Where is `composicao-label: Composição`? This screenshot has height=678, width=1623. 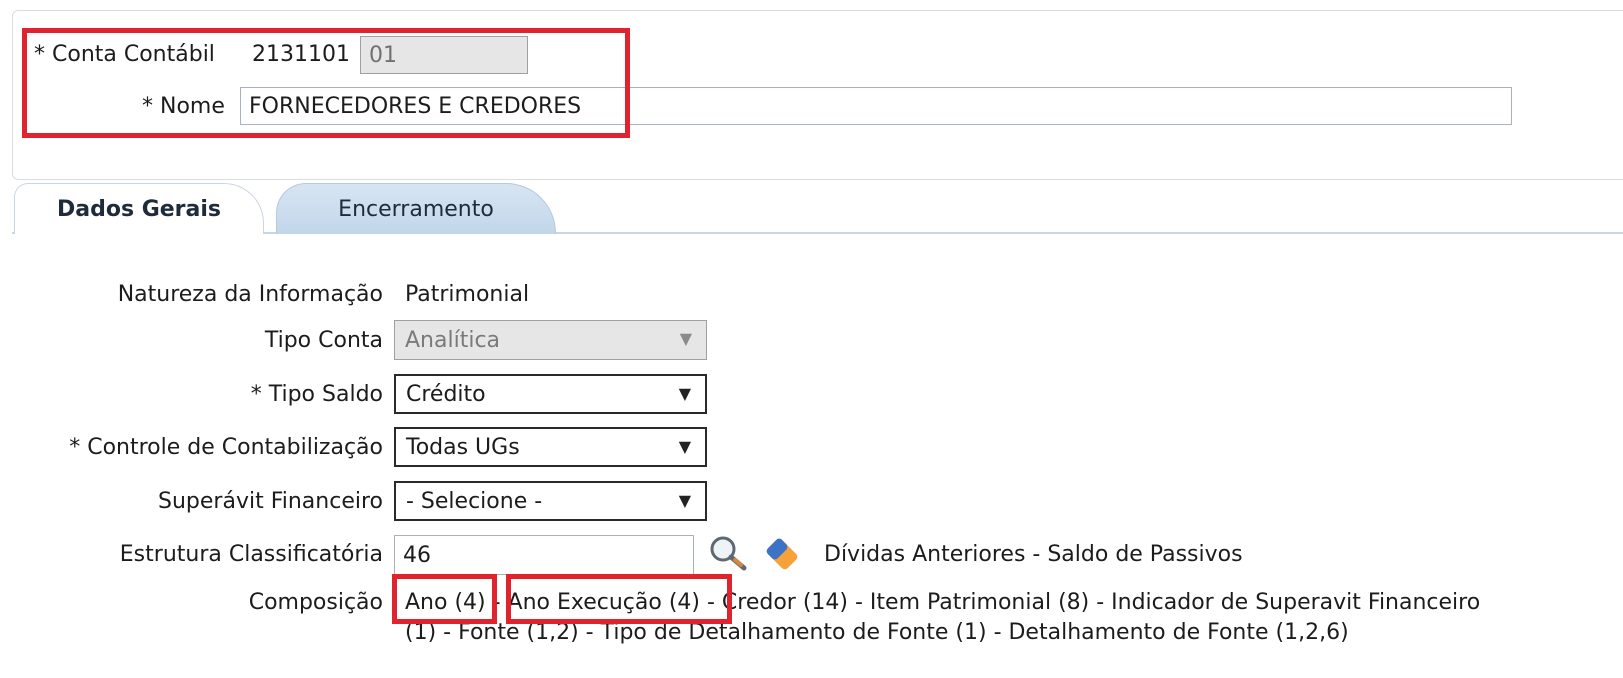 composicao-label: Composição is located at coordinates (315, 602).